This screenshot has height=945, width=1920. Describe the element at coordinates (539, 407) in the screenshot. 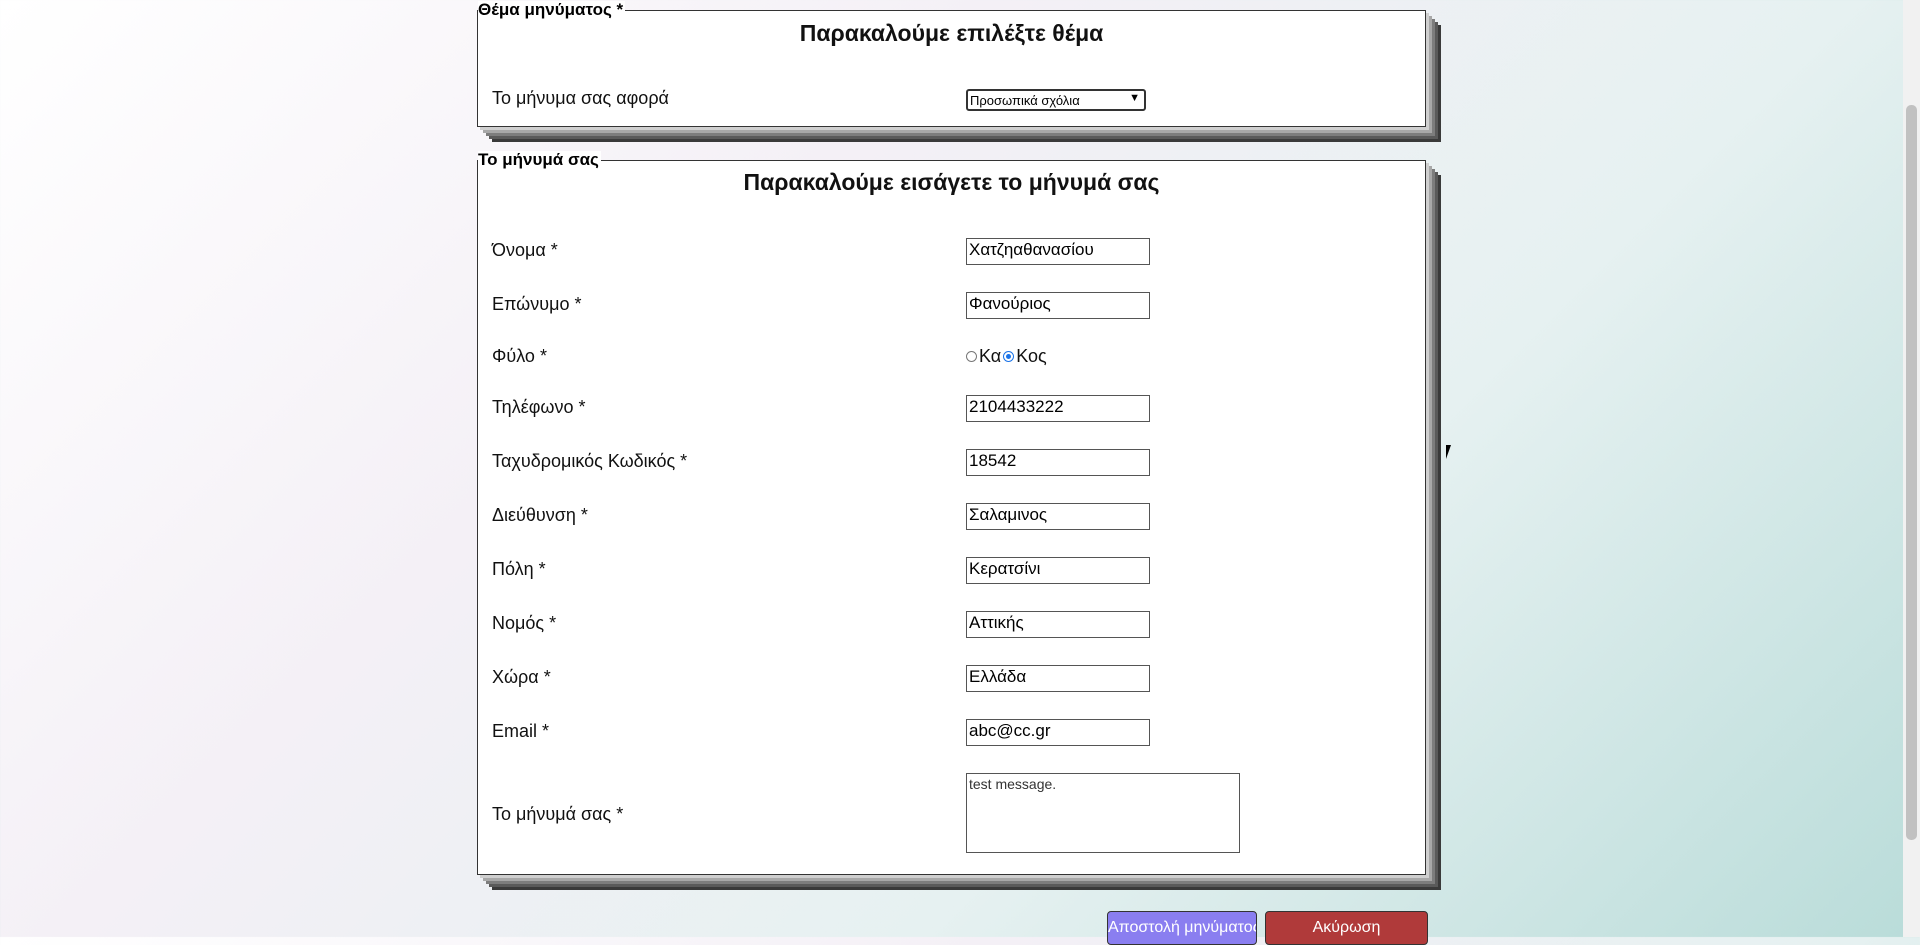

I see `phone-label: Τηλέφωνο *` at that location.